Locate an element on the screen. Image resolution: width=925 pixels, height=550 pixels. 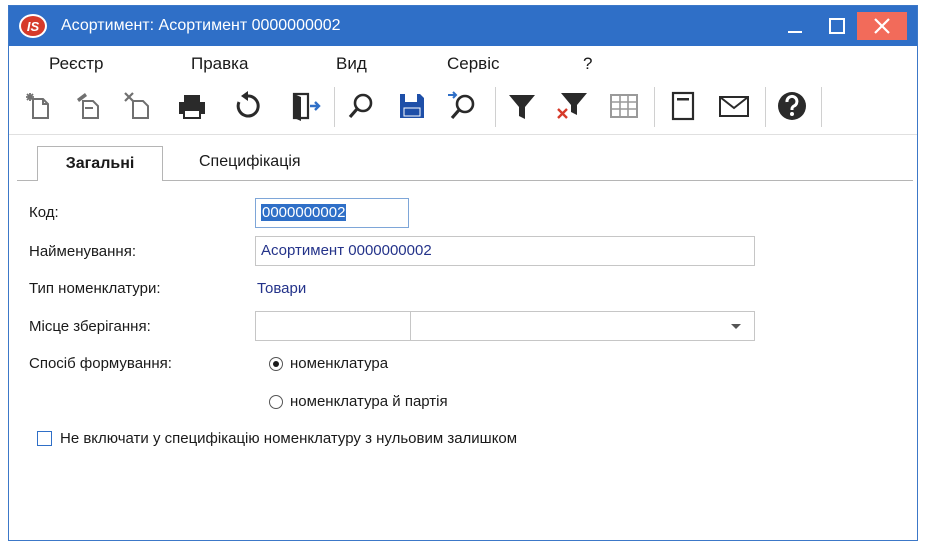
name-label: Найменування: is located at coordinates (82, 251).